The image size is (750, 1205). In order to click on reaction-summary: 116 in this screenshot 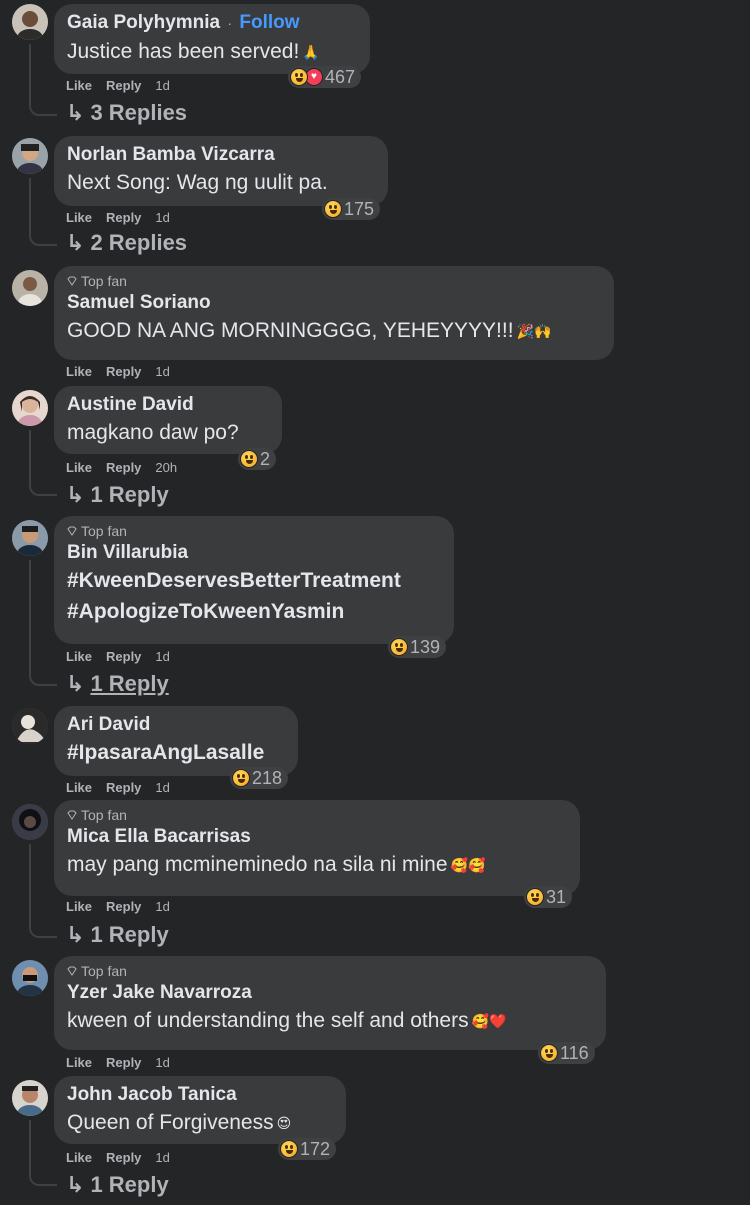, I will do `click(566, 1053)`.